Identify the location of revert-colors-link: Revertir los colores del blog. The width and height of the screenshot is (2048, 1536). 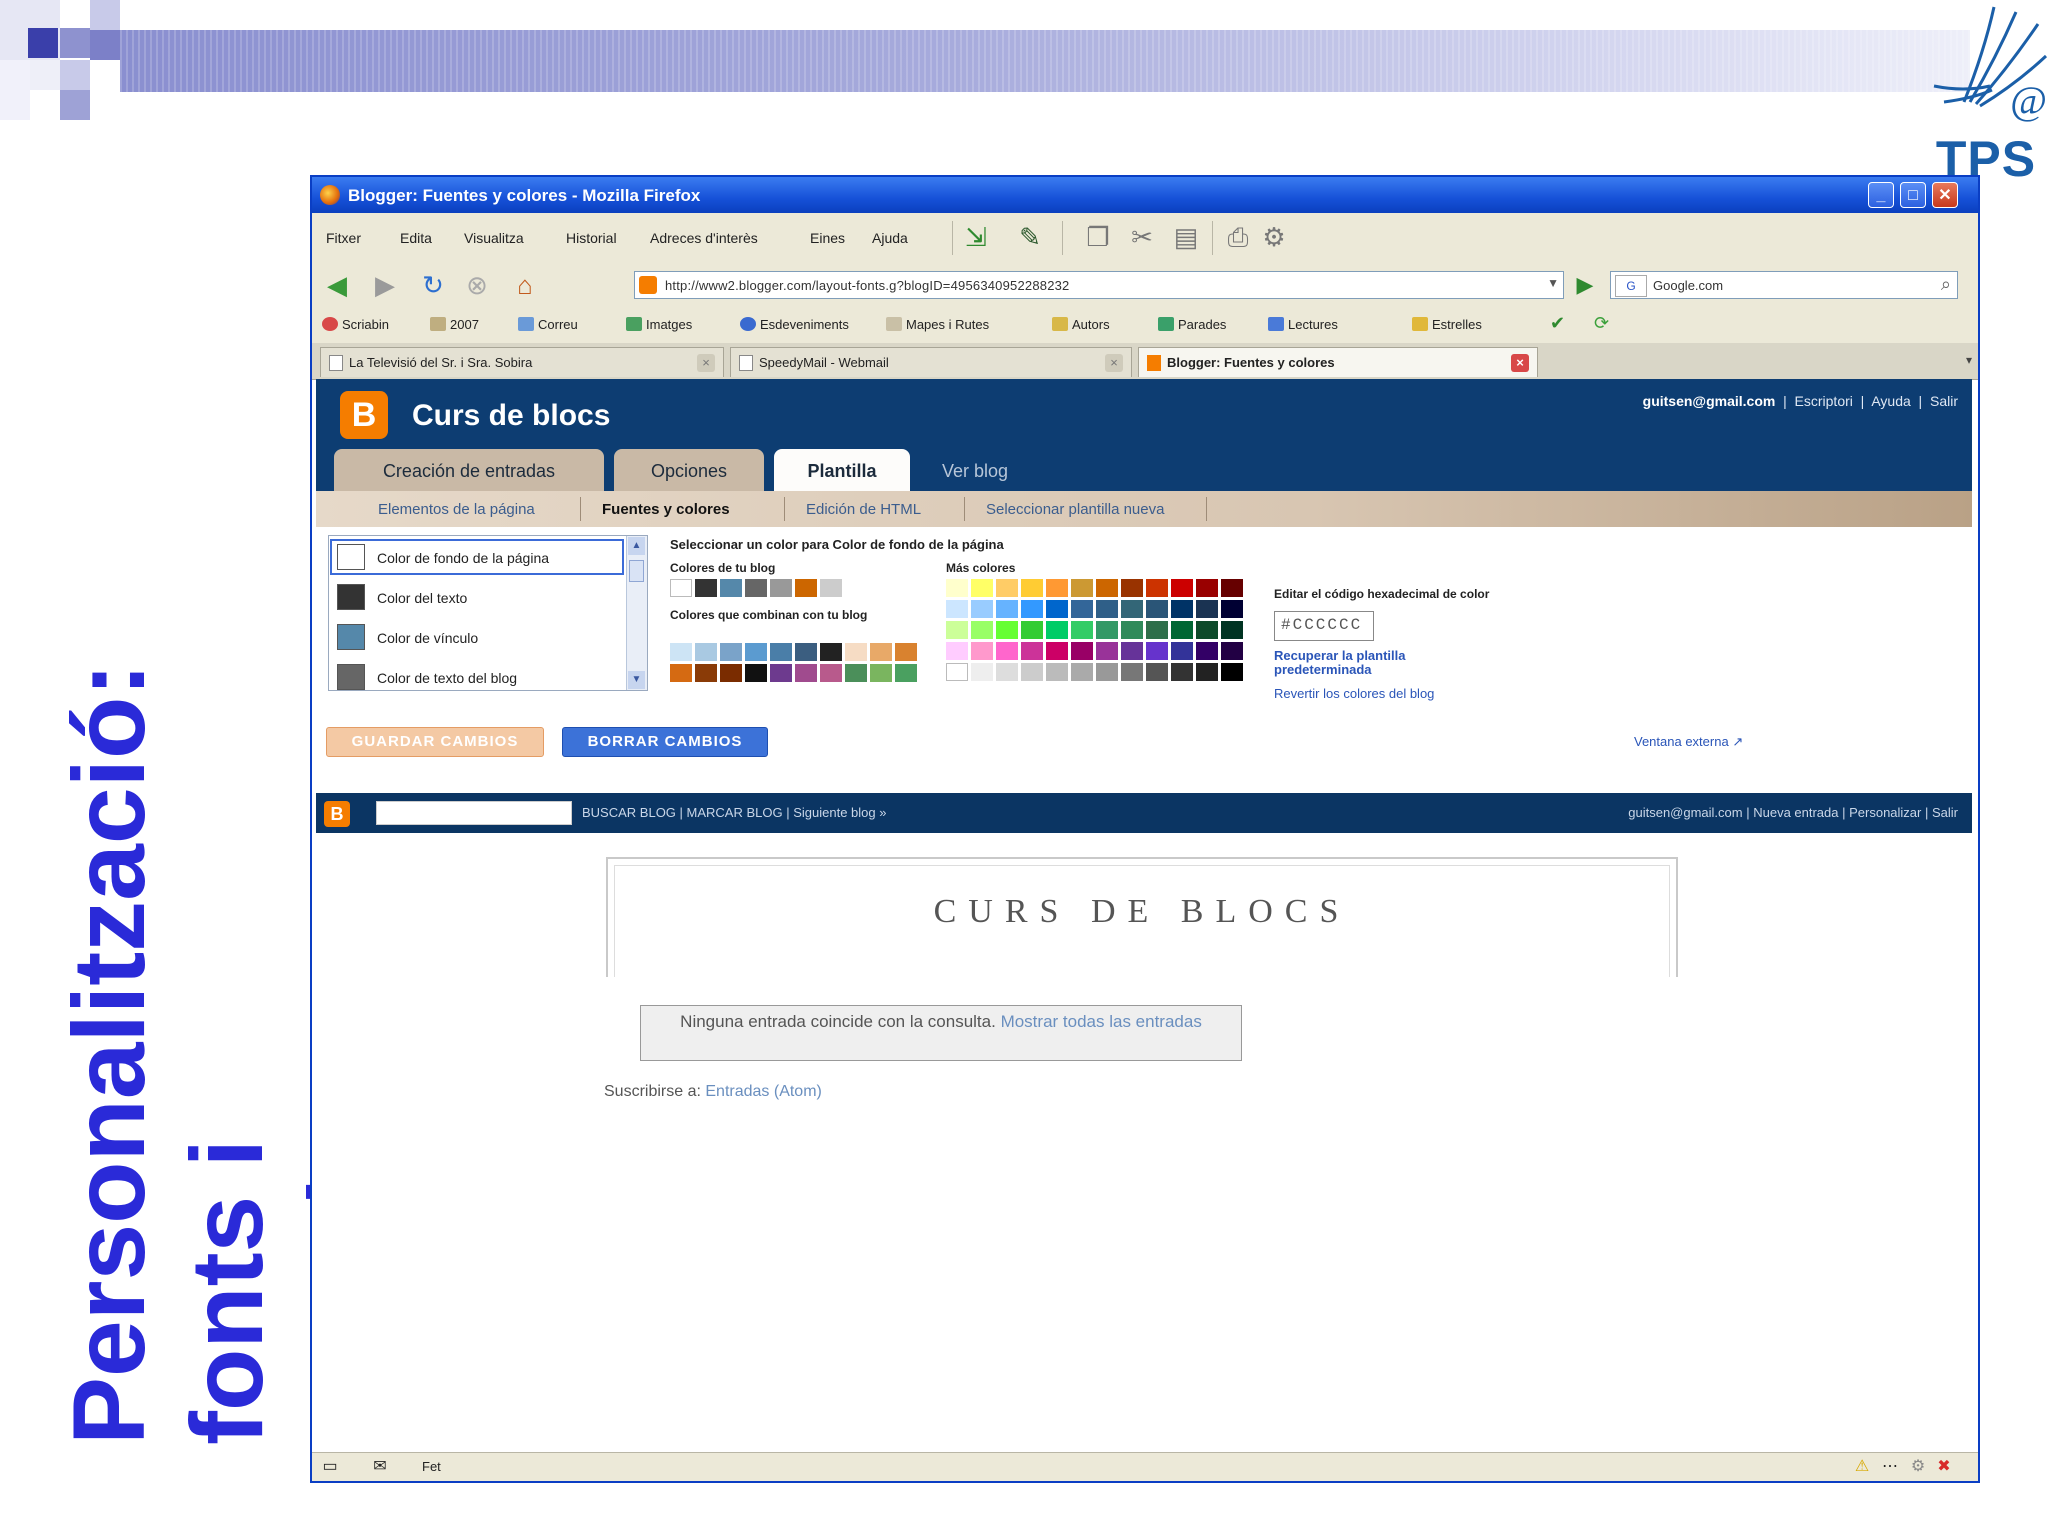
(1354, 694).